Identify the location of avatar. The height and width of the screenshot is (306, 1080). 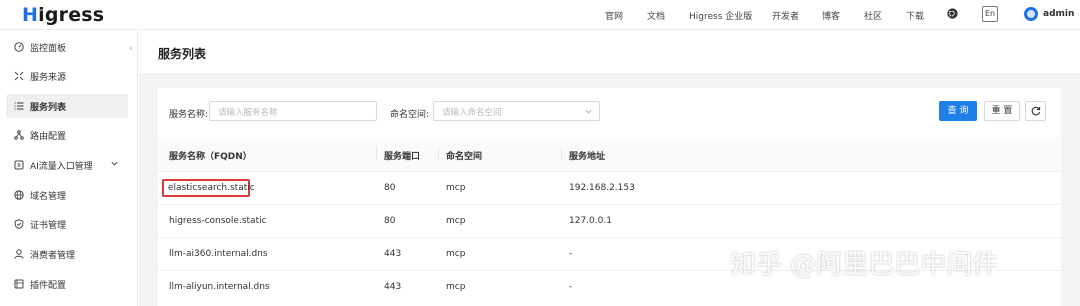
(1031, 14).